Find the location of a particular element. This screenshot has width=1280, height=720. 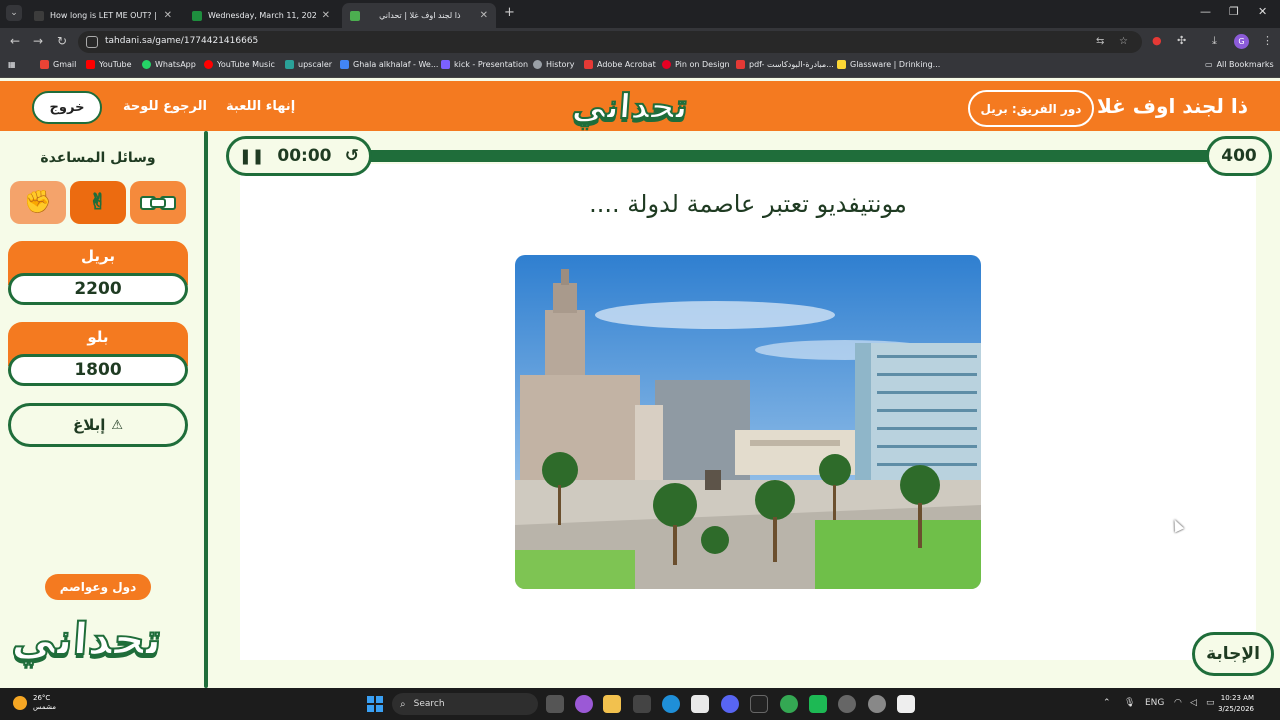

question-points: 400 is located at coordinates (1239, 156).